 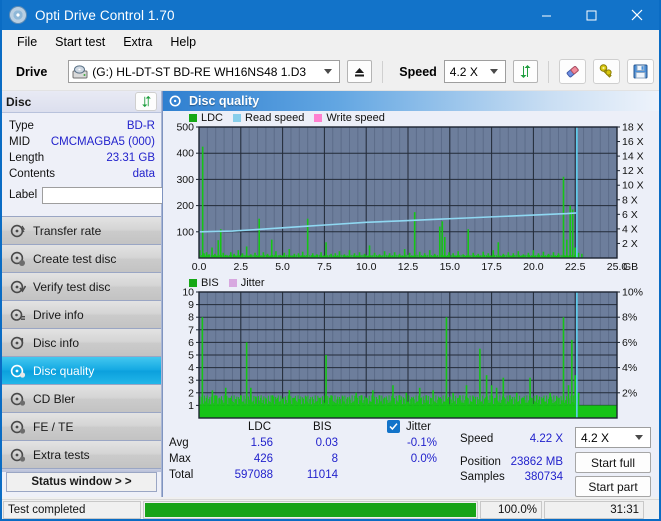 What do you see at coordinates (18, 399) in the screenshot?
I see `disc-bler-icon` at bounding box center [18, 399].